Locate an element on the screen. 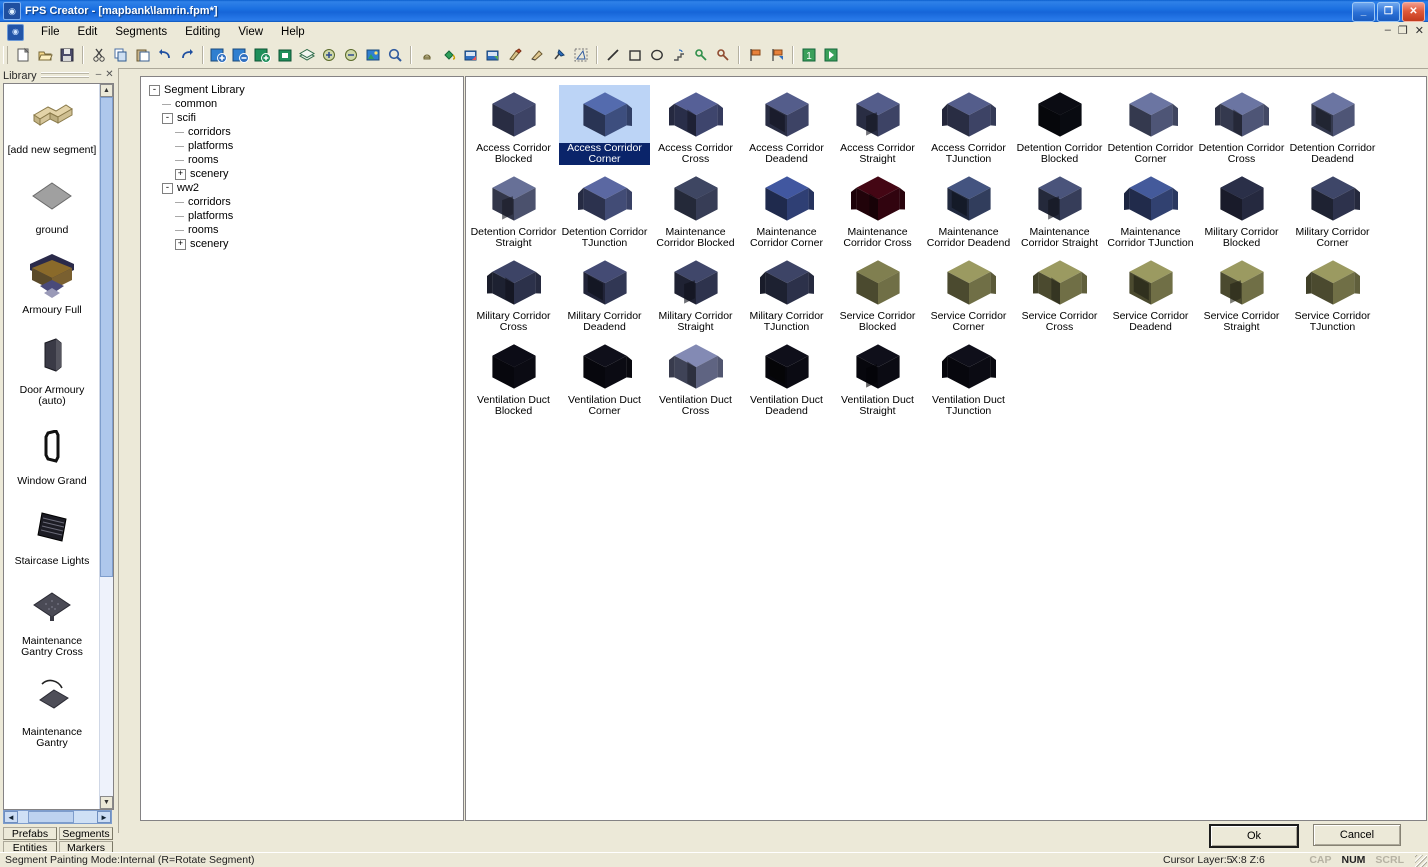  redo-icon is located at coordinates (187, 55).